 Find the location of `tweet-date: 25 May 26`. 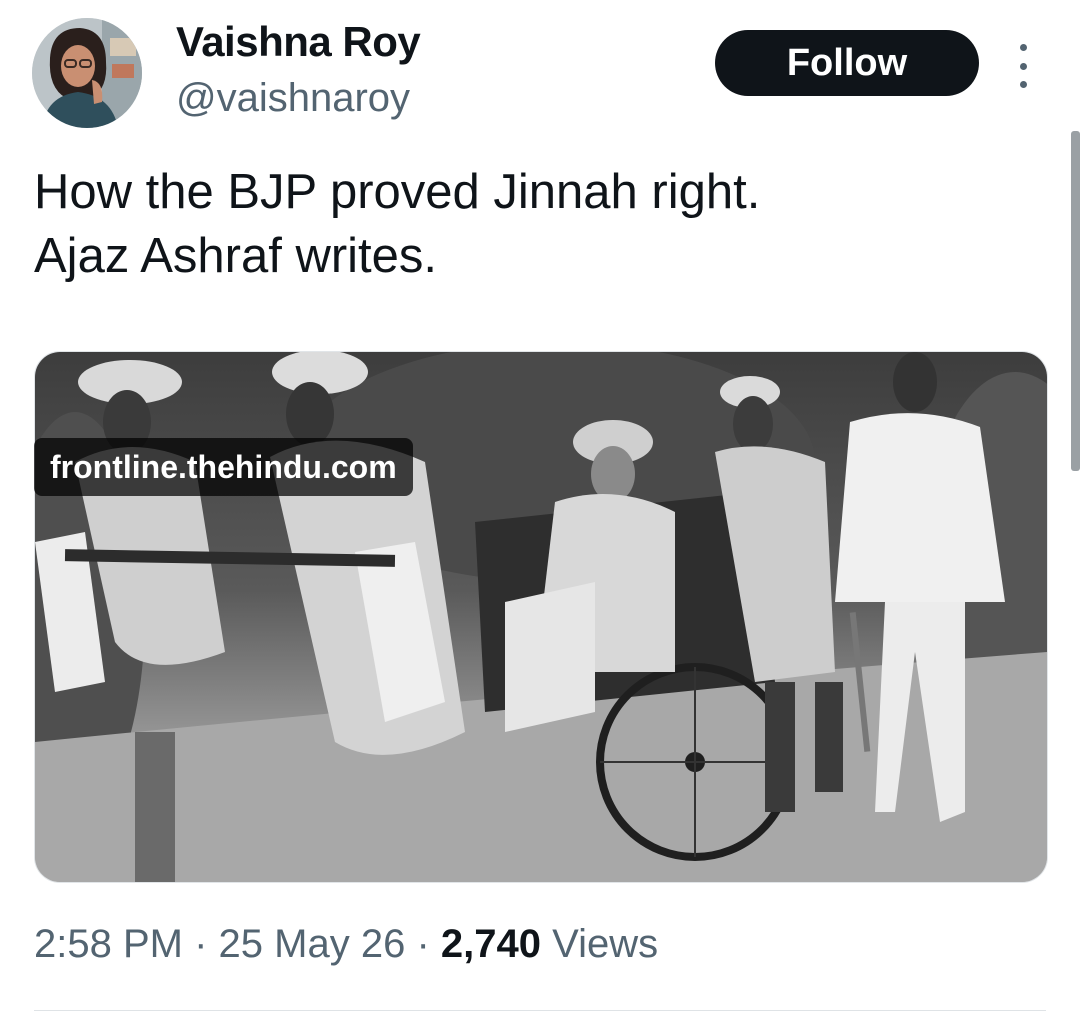

tweet-date: 25 May 26 is located at coordinates (312, 944).